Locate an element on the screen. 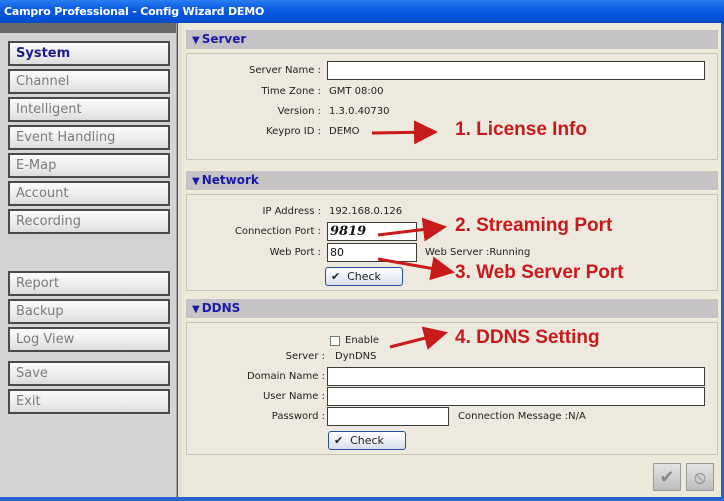 This screenshot has height=501, width=724. keypro-id-value: DEMO is located at coordinates (344, 131).